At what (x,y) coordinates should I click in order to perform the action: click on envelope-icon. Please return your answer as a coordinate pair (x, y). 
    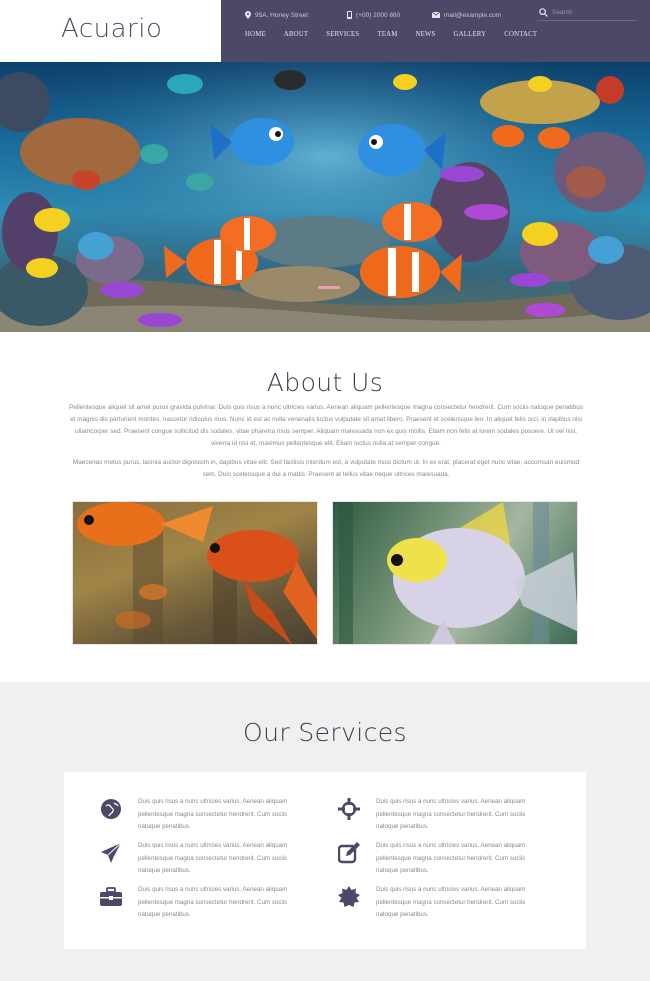
    Looking at the image, I should click on (436, 15).